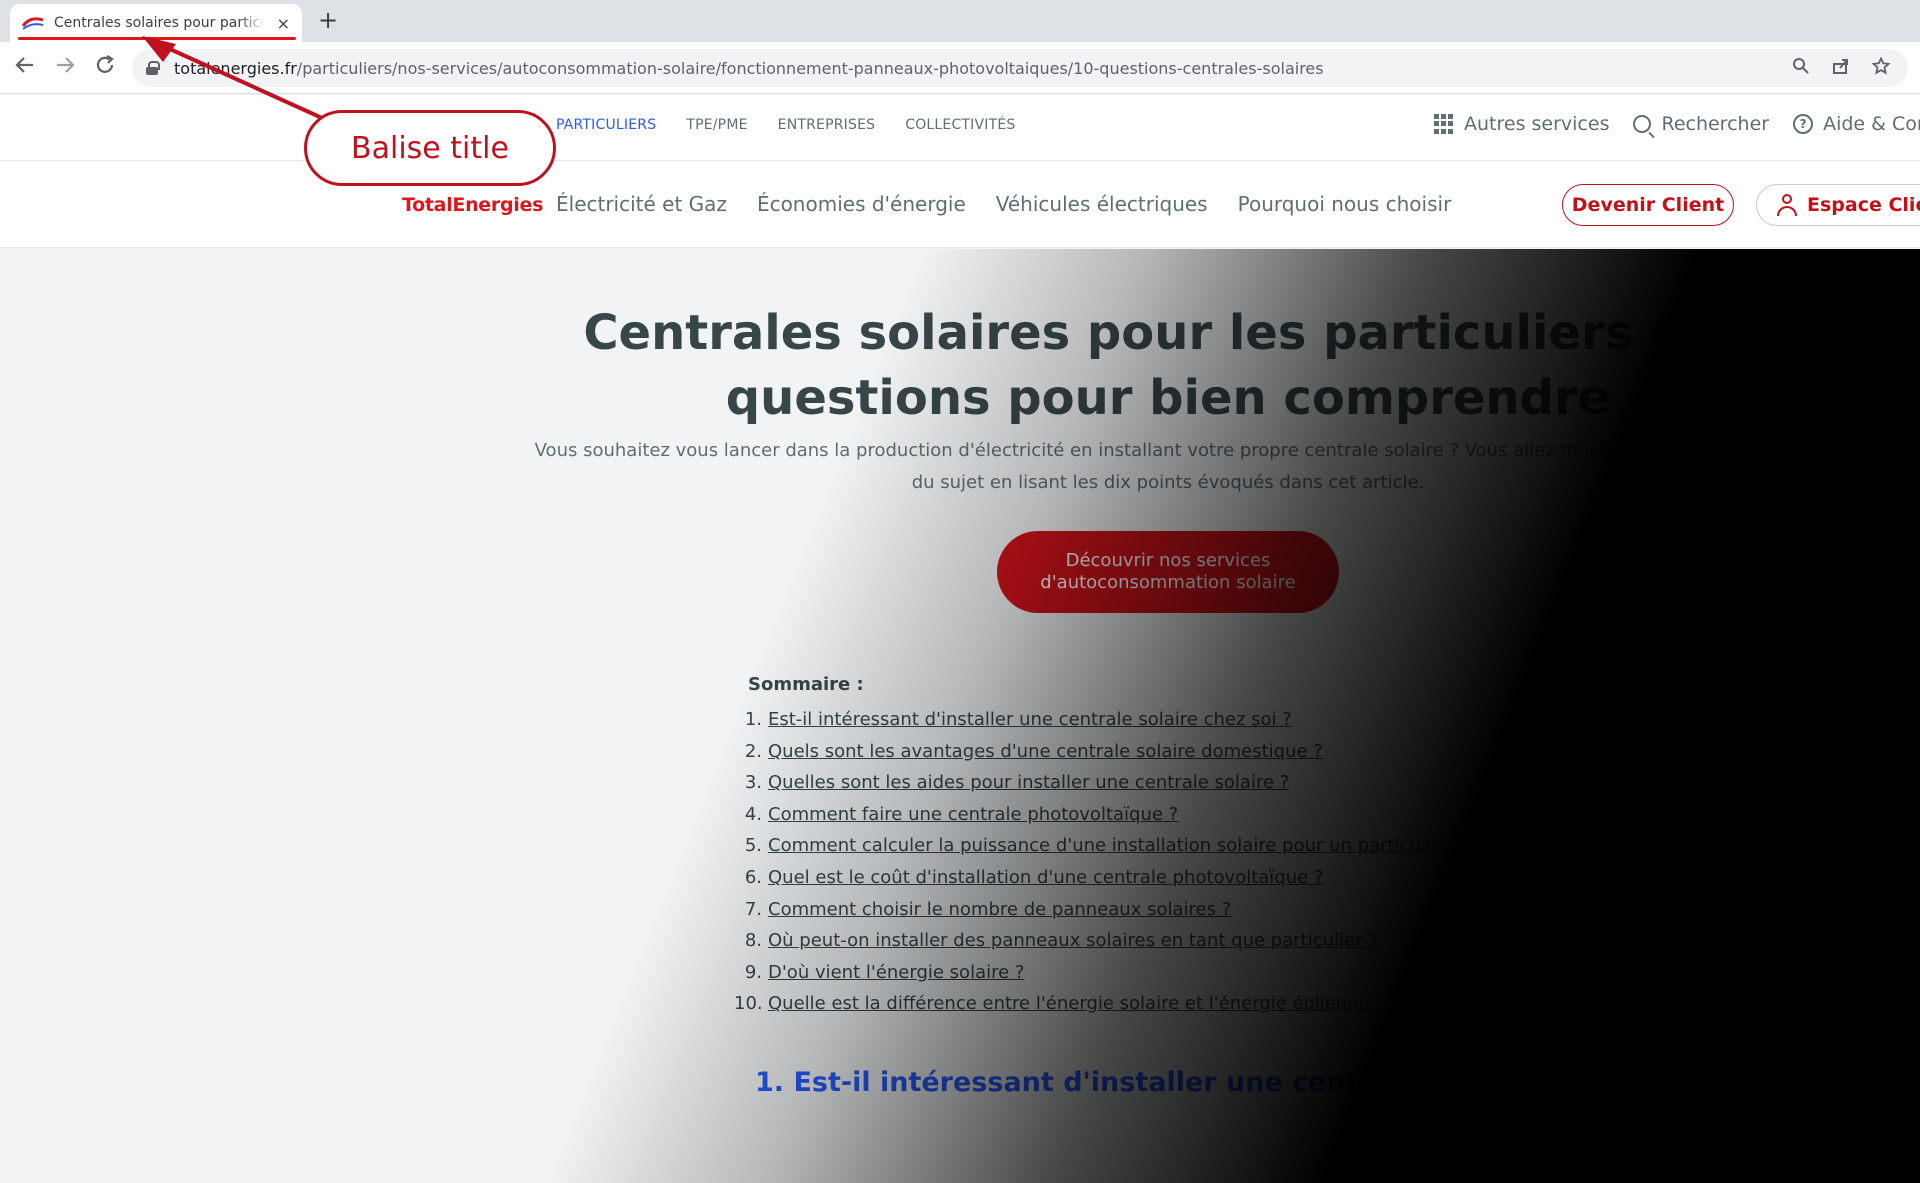  What do you see at coordinates (1648, 205) in the screenshot?
I see `devenir-client-button: Devenir Client` at bounding box center [1648, 205].